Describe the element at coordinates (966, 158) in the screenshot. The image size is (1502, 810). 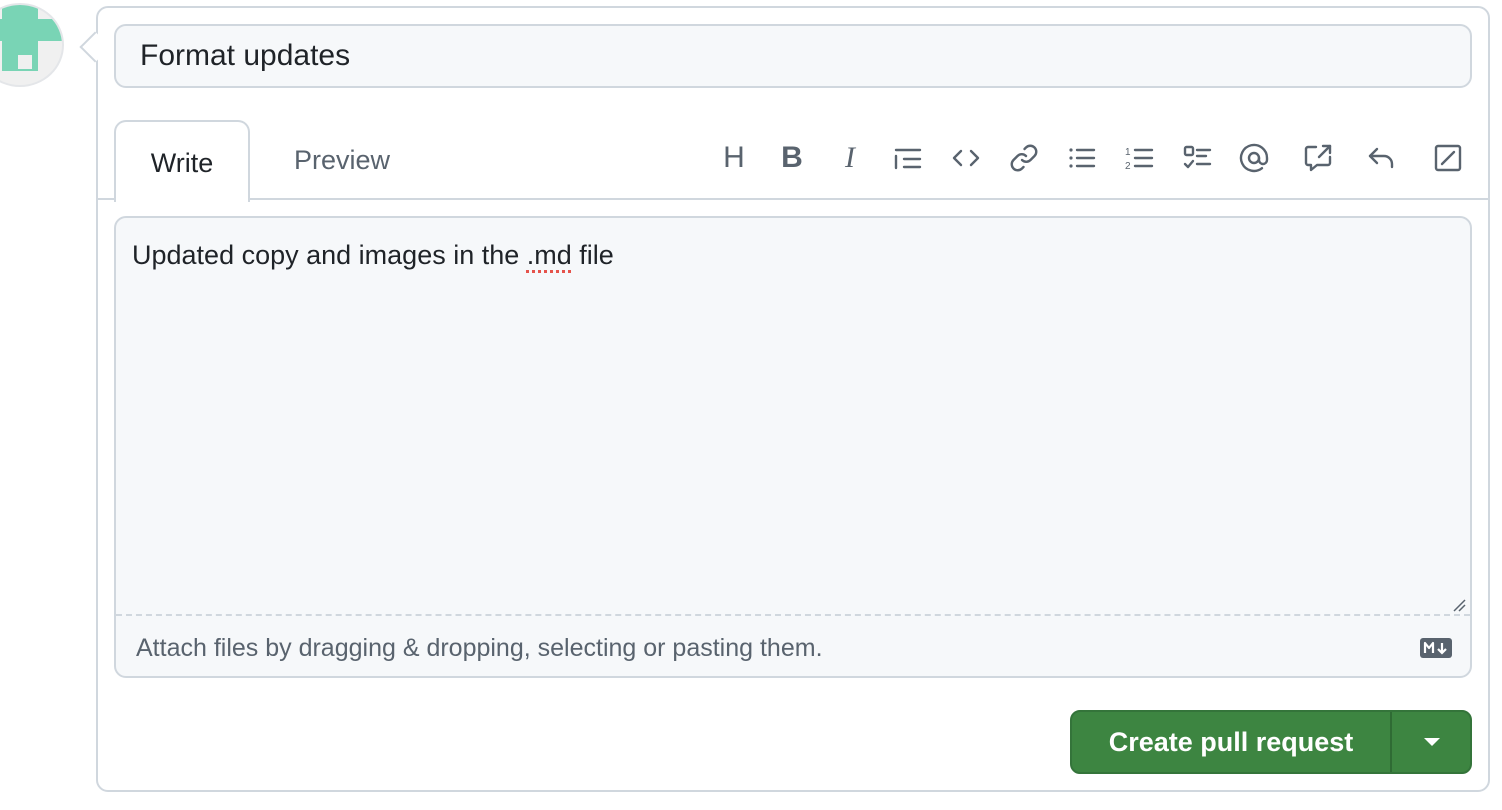
I see `code-icon` at that location.